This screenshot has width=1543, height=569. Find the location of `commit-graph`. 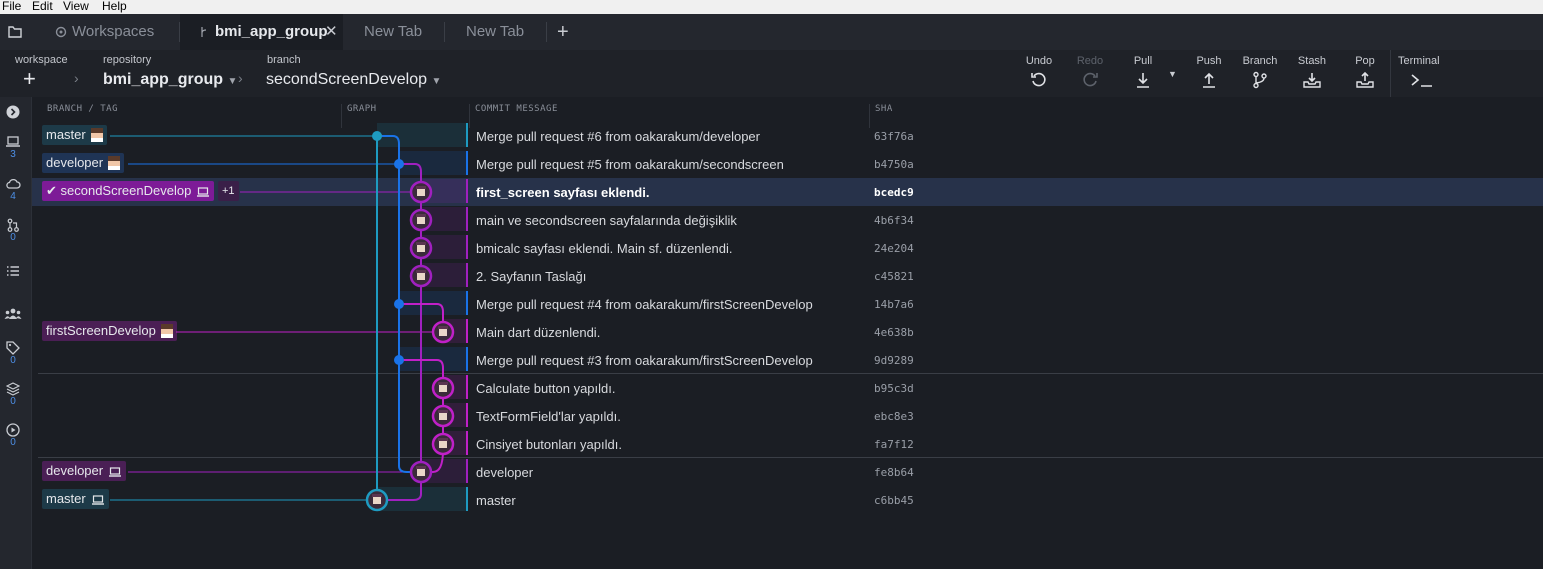

commit-graph is located at coordinates (282, 321).